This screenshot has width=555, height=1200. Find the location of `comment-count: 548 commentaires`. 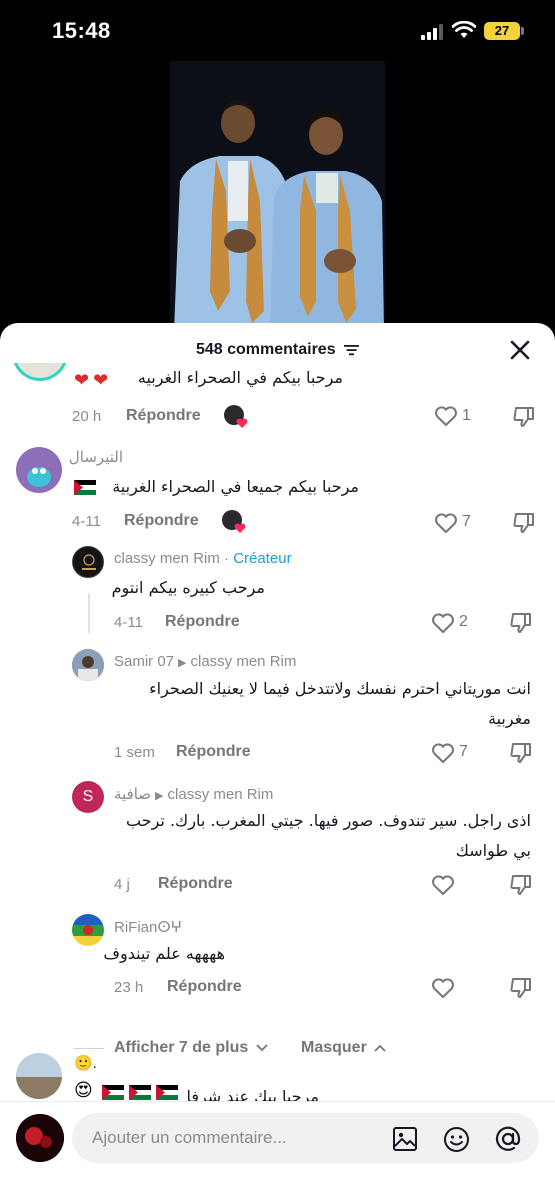

comment-count: 548 commentaires is located at coordinates (277, 350).